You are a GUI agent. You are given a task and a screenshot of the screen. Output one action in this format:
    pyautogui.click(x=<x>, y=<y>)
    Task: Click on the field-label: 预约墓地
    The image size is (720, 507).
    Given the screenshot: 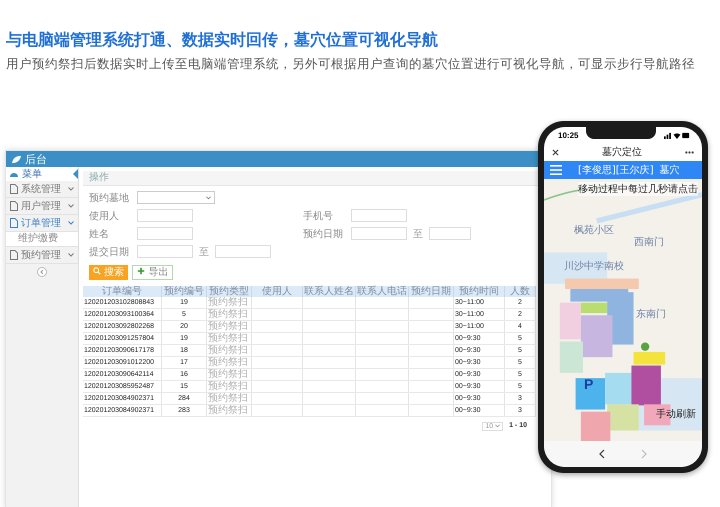 What is the action you would take?
    pyautogui.click(x=109, y=198)
    